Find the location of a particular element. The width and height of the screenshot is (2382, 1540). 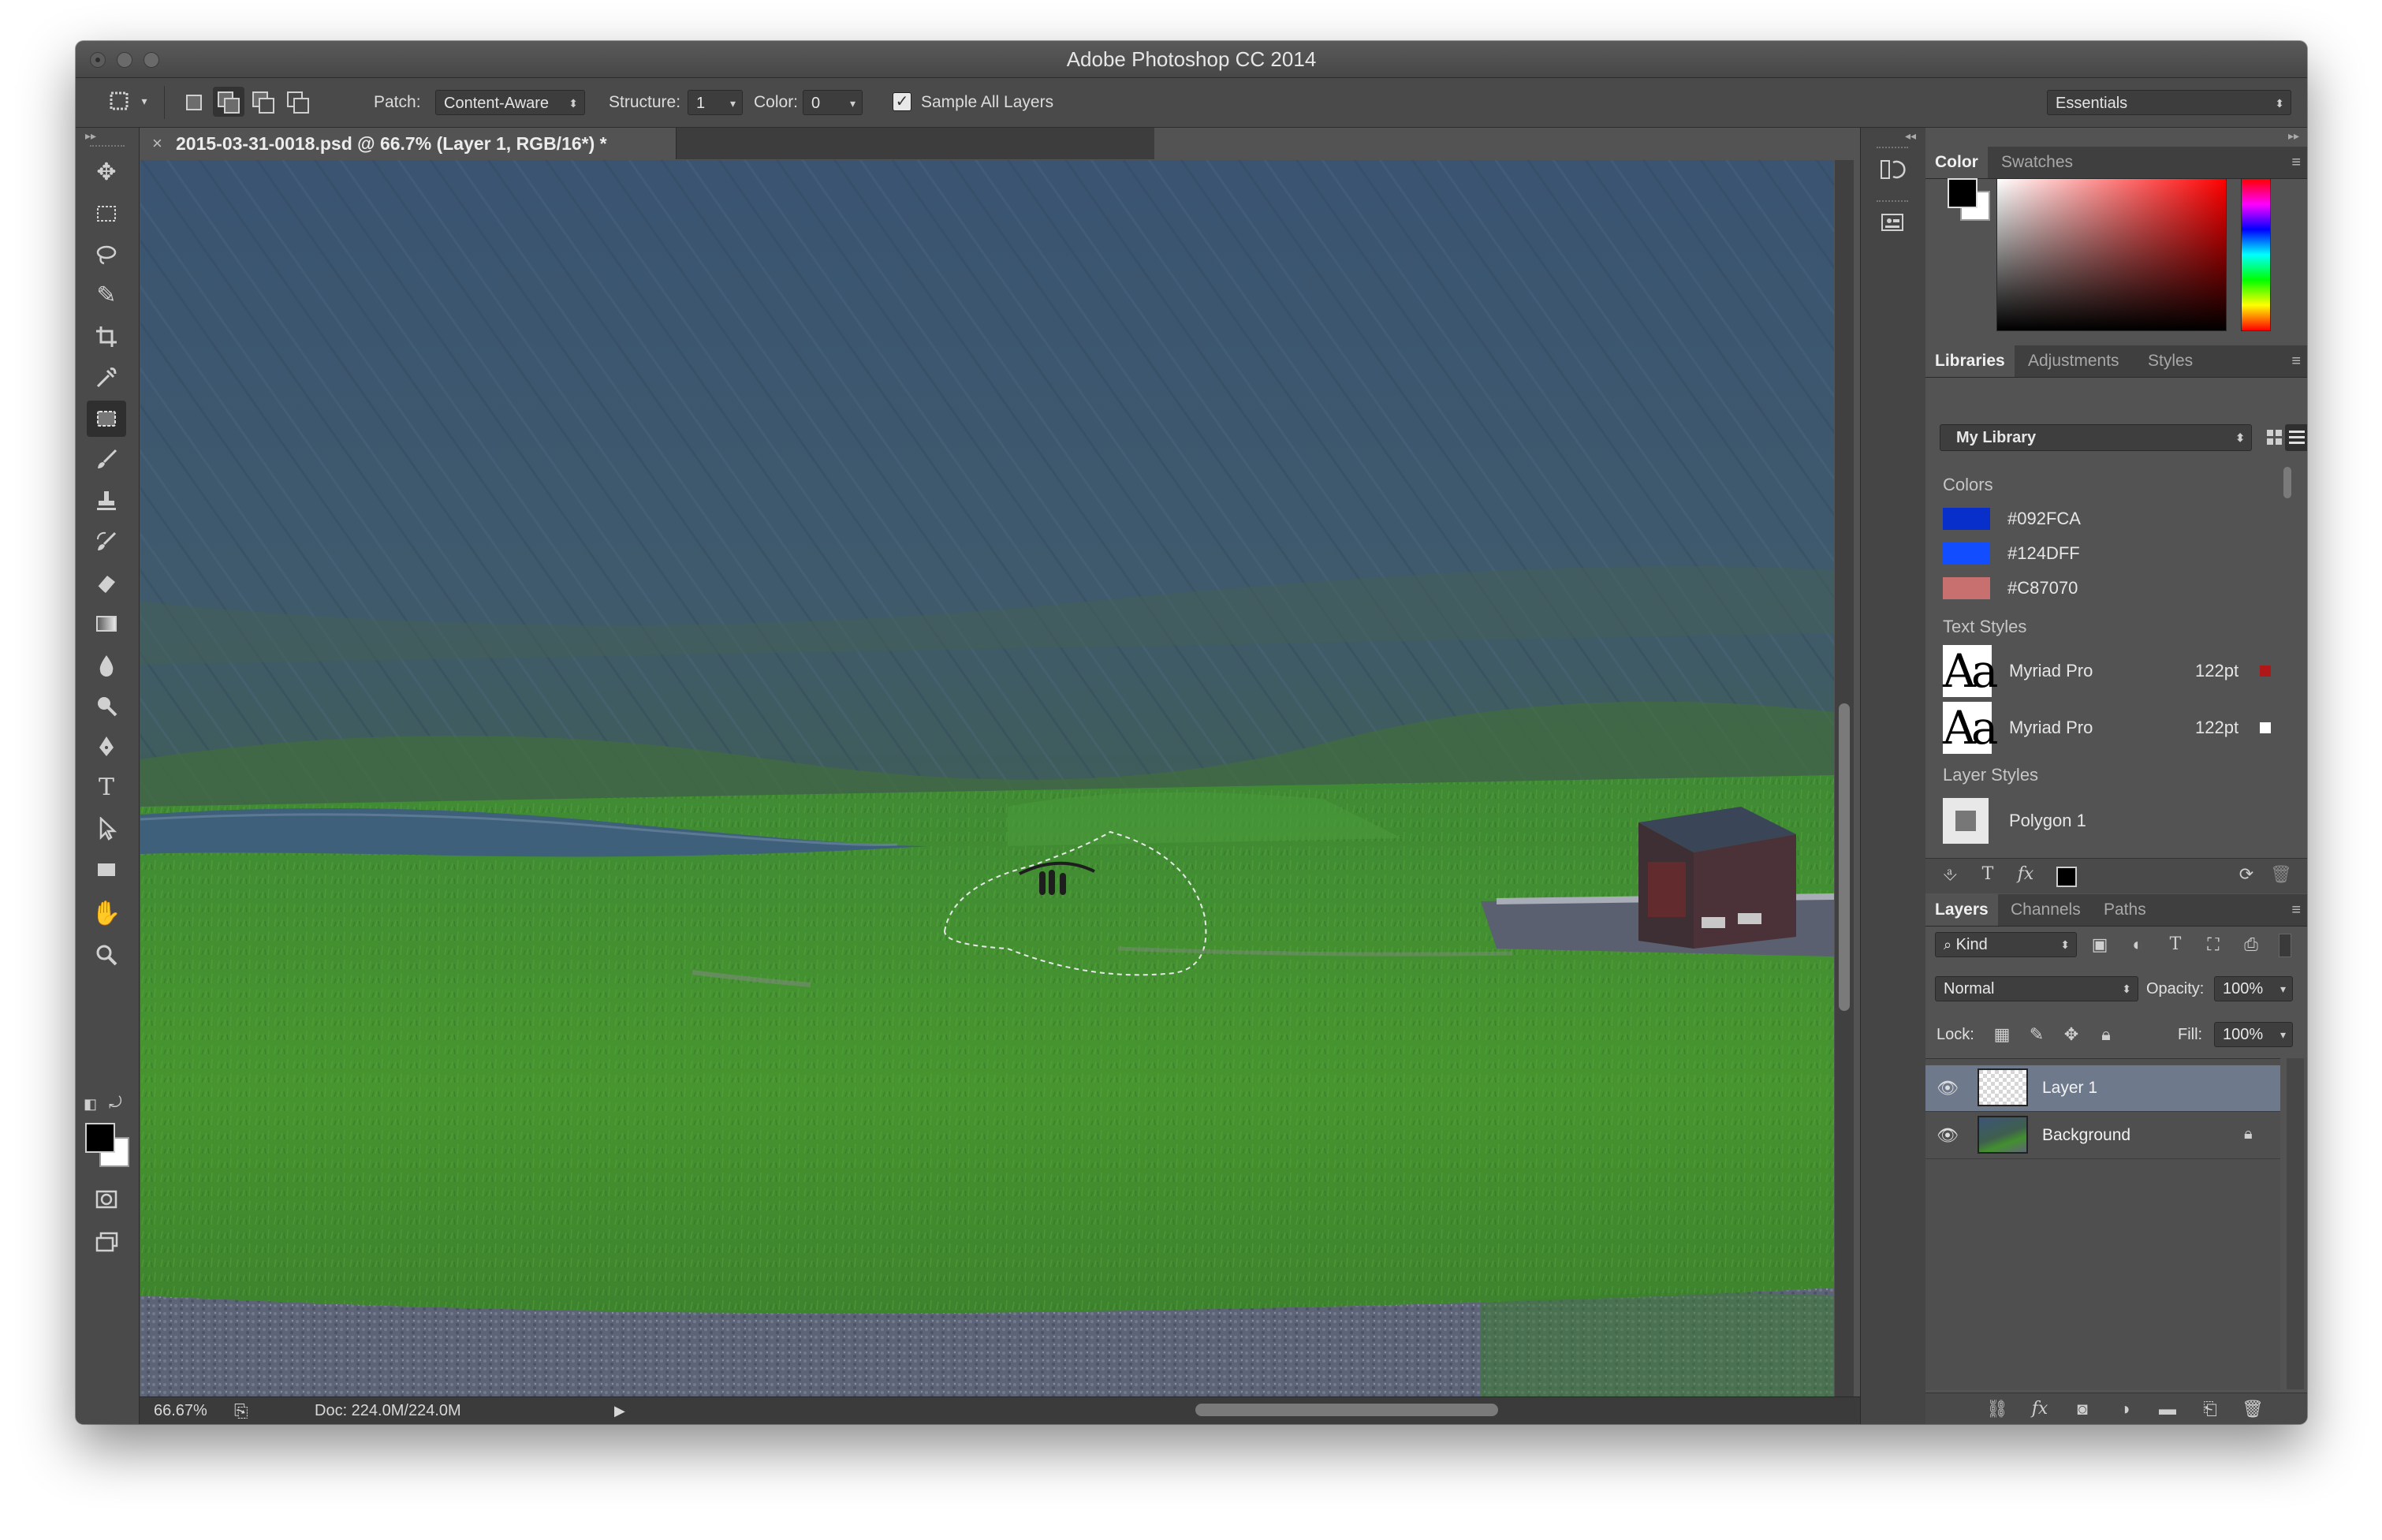

filter-adjustment-layers-icon: ◐ is located at coordinates (2138, 944).